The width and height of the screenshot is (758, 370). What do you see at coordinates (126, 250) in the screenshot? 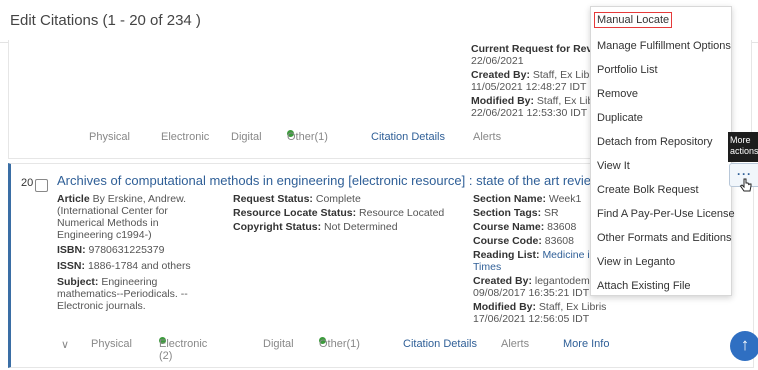
I see `isbn-value: 9780631225379` at bounding box center [126, 250].